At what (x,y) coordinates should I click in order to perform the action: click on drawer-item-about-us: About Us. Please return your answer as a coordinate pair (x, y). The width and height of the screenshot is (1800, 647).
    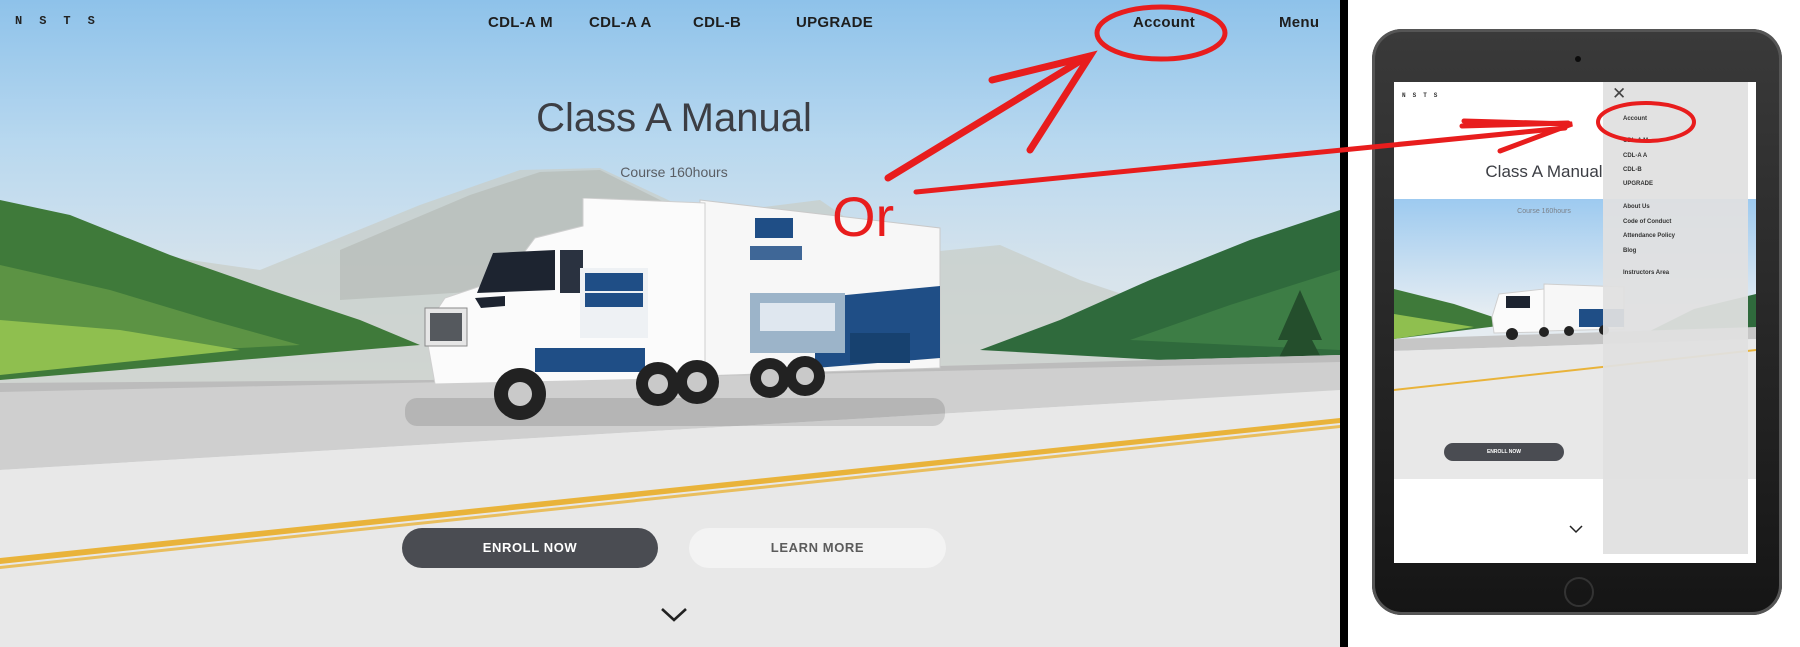
    Looking at the image, I should click on (1636, 207).